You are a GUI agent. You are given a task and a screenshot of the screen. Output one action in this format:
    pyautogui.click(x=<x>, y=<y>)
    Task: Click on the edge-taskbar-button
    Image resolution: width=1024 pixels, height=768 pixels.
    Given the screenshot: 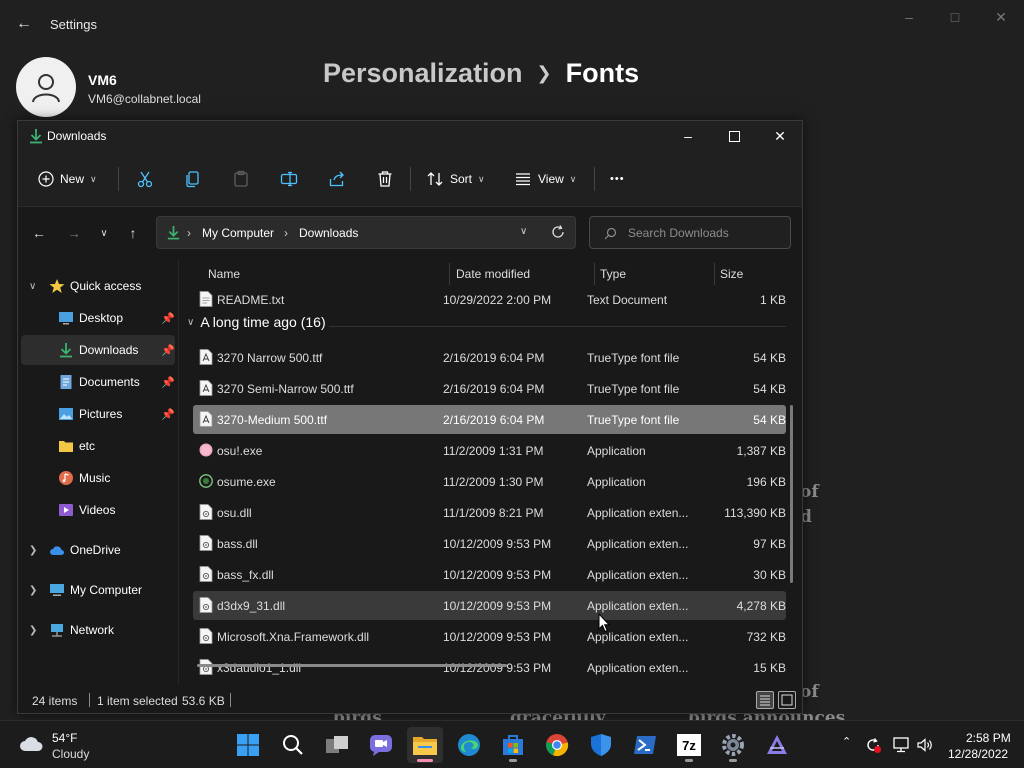 What is the action you would take?
    pyautogui.click(x=469, y=745)
    